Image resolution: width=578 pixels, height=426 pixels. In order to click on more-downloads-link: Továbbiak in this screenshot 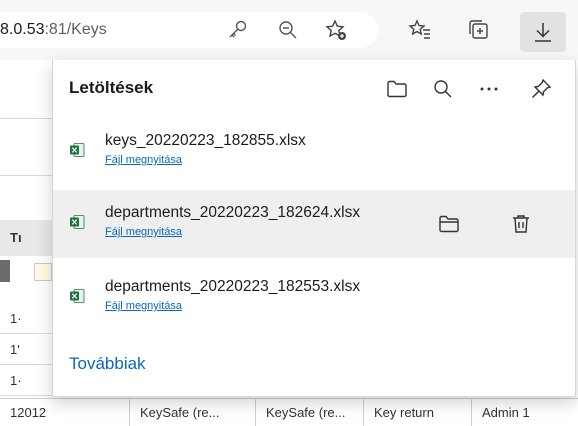, I will do `click(107, 364)`.